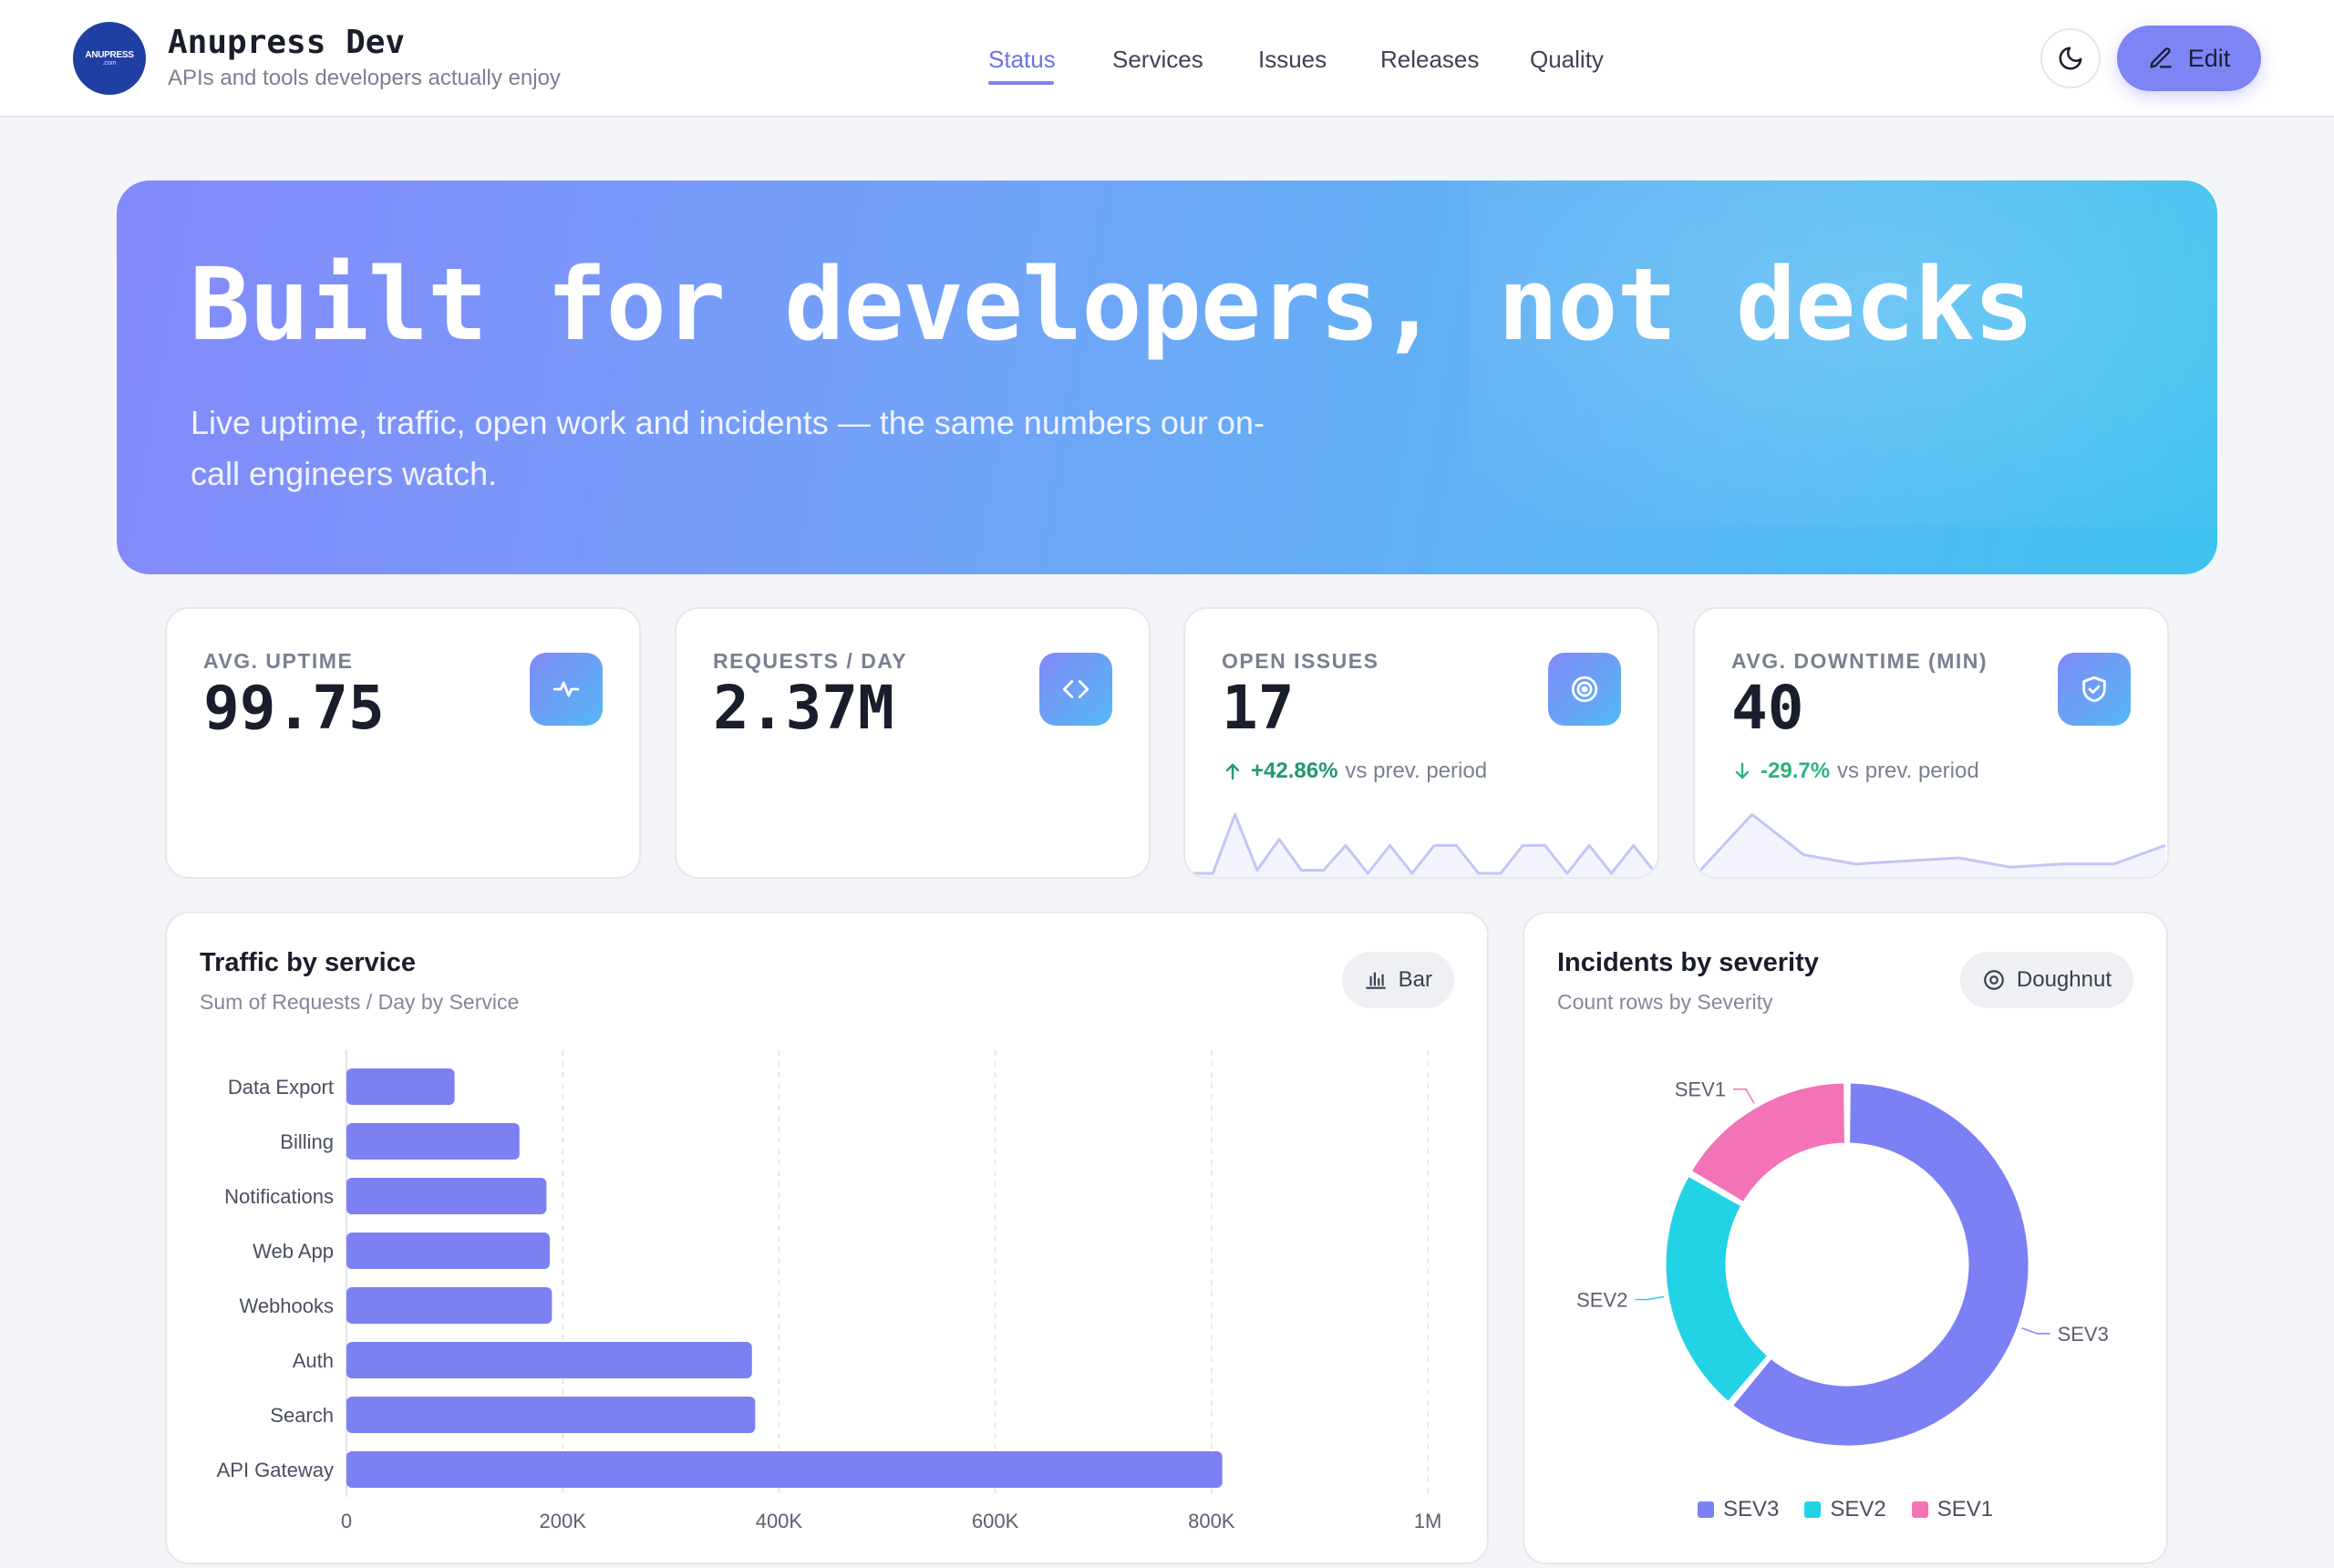 Image resolution: width=2334 pixels, height=1568 pixels. I want to click on edit-button-label: Edit, so click(2209, 58).